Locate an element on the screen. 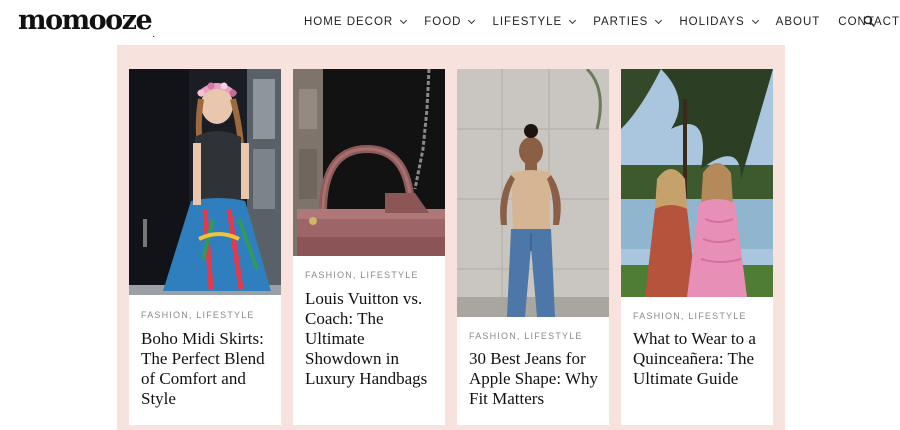 The image size is (900, 430). nav-item-holidays: HOLIDAYS is located at coordinates (719, 22).